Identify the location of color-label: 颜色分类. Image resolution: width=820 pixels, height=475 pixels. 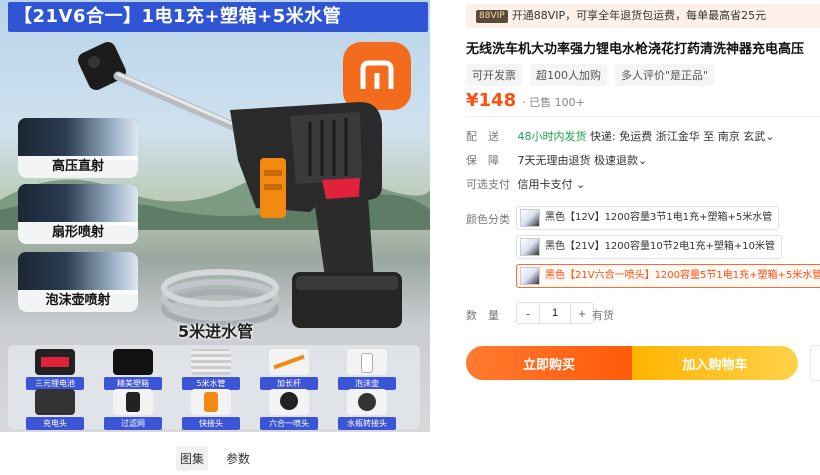
(488, 219).